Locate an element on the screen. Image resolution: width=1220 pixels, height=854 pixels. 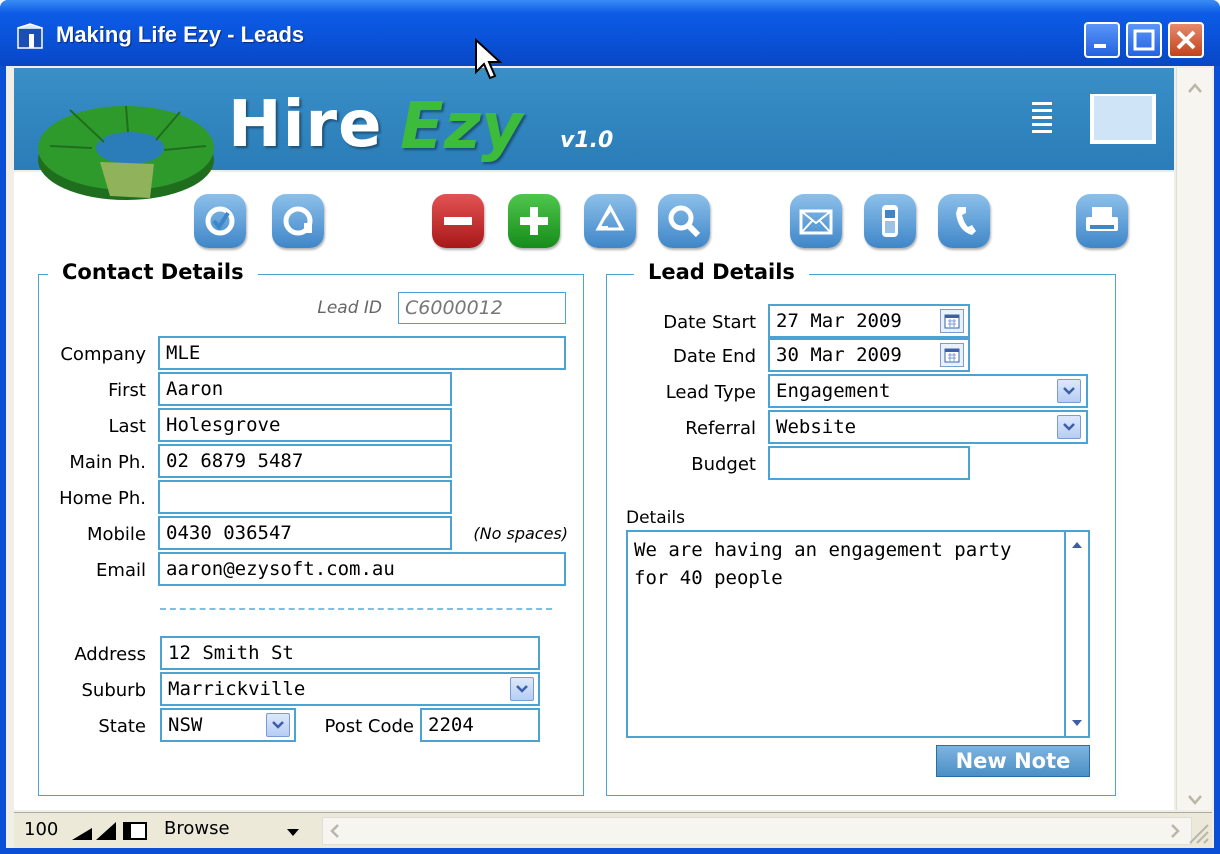
mobile-hint: (No spaces) is located at coordinates (520, 533).